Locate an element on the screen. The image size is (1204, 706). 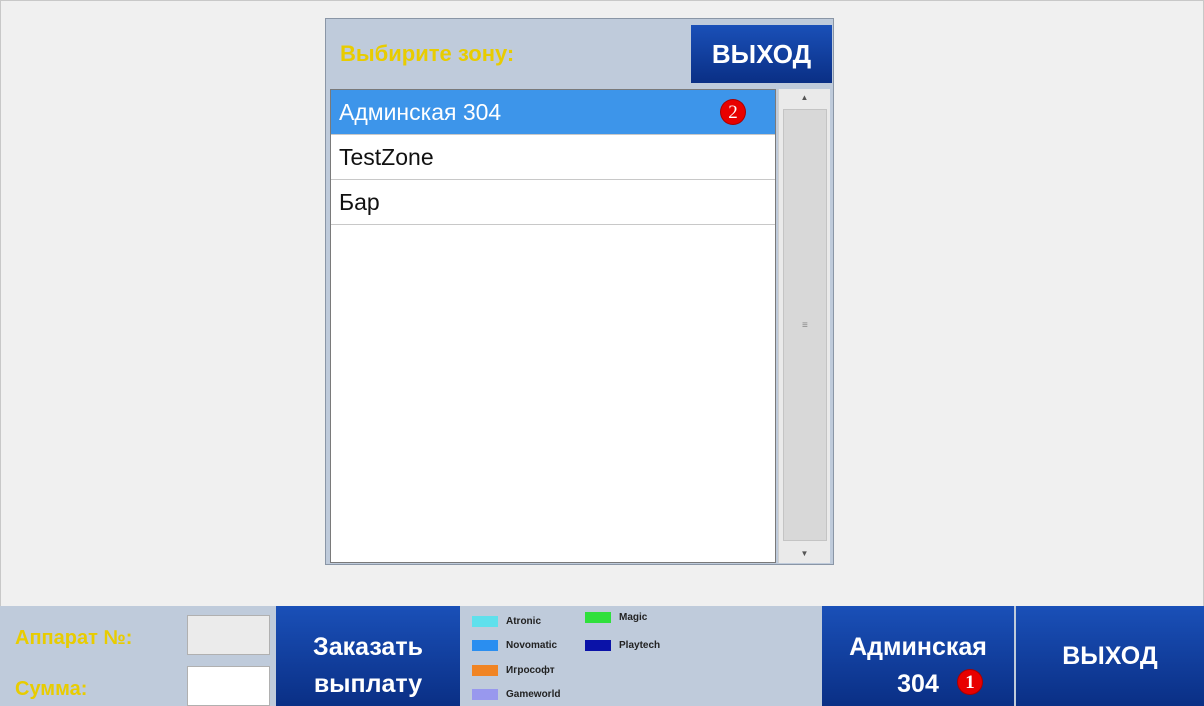
zone-item-testzone: TestZone is located at coordinates (553, 157).